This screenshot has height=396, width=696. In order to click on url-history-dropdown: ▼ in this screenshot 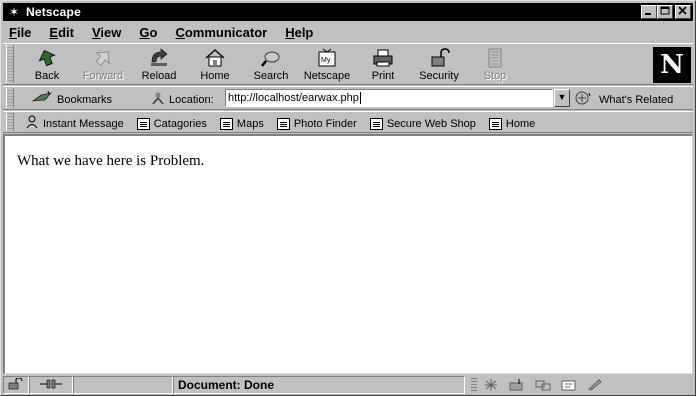, I will do `click(562, 98)`.